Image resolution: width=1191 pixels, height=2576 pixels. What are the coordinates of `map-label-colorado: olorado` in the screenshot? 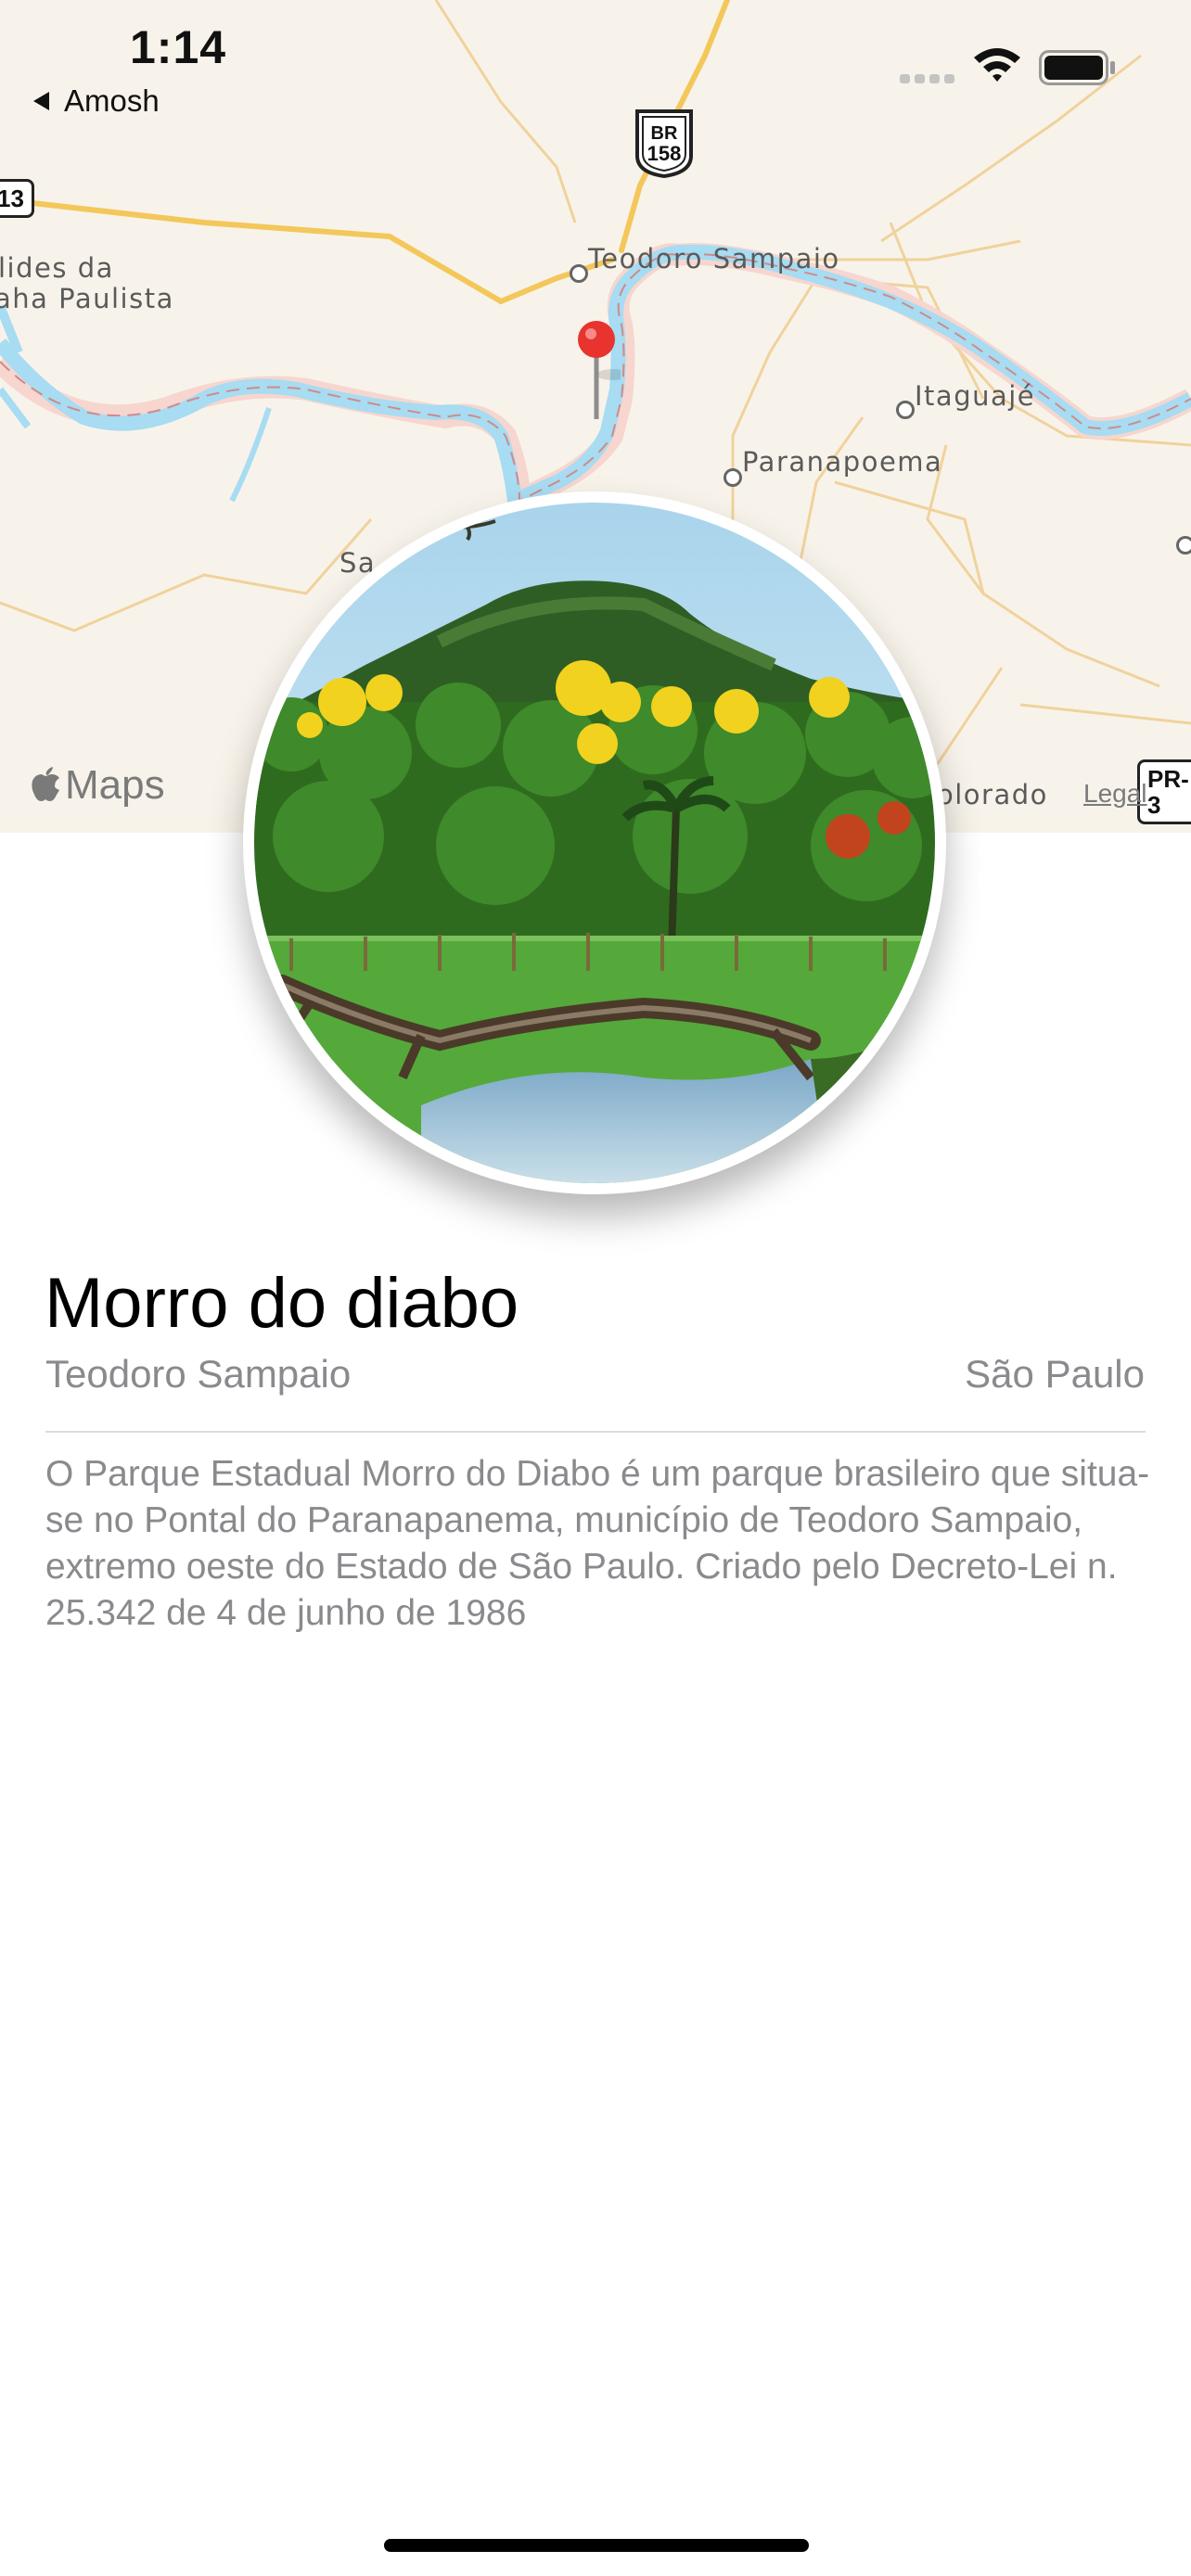 It's located at (992, 794).